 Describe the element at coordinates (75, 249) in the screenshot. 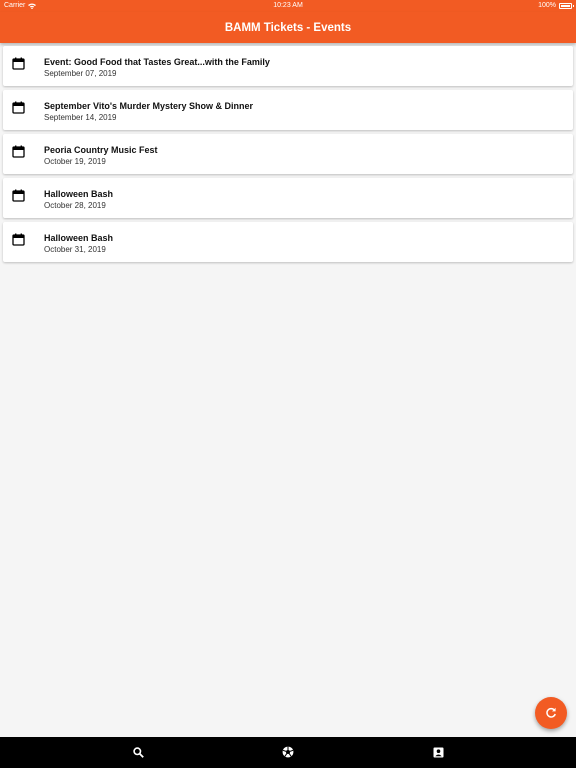

I see `event-date: October 31, 2019` at that location.